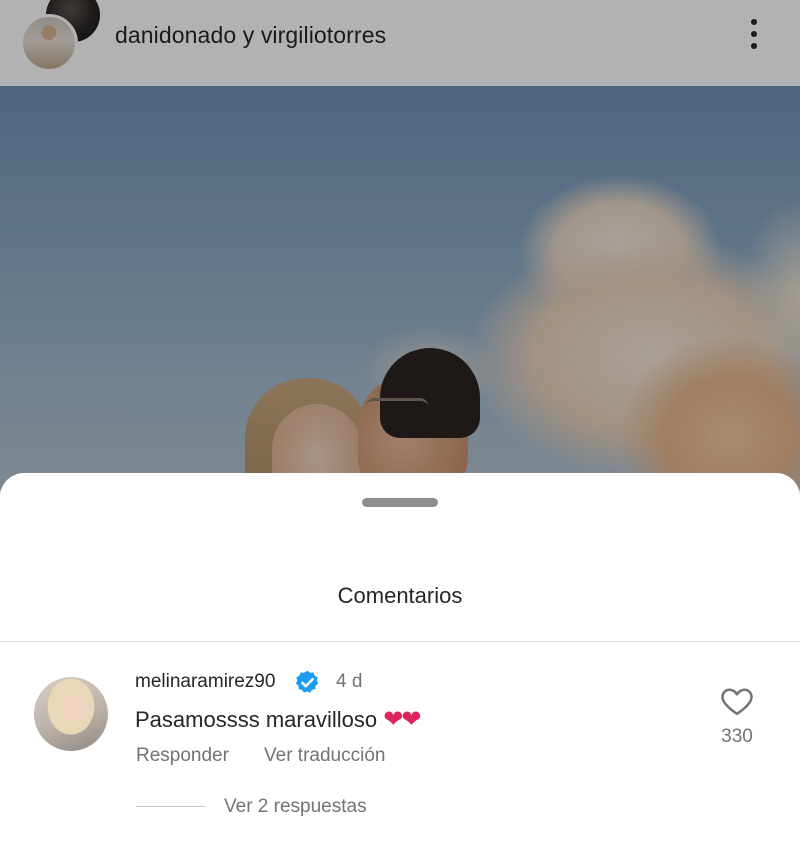 This screenshot has height=858, width=800. What do you see at coordinates (737, 736) in the screenshot?
I see `like-count: 330` at bounding box center [737, 736].